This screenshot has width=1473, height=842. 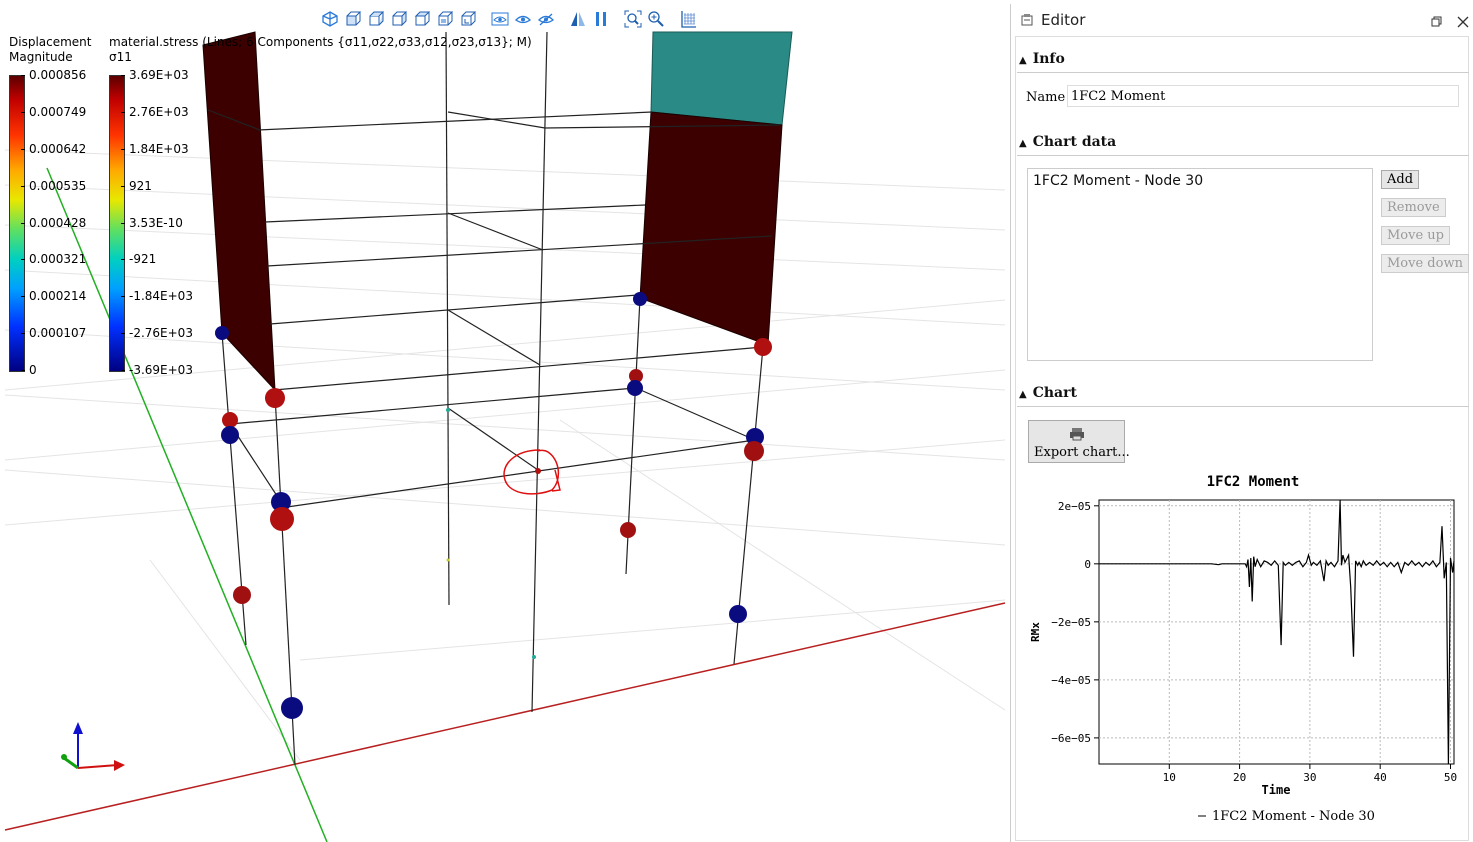 What do you see at coordinates (1063, 20) in the screenshot?
I see `editor-title: Editor` at bounding box center [1063, 20].